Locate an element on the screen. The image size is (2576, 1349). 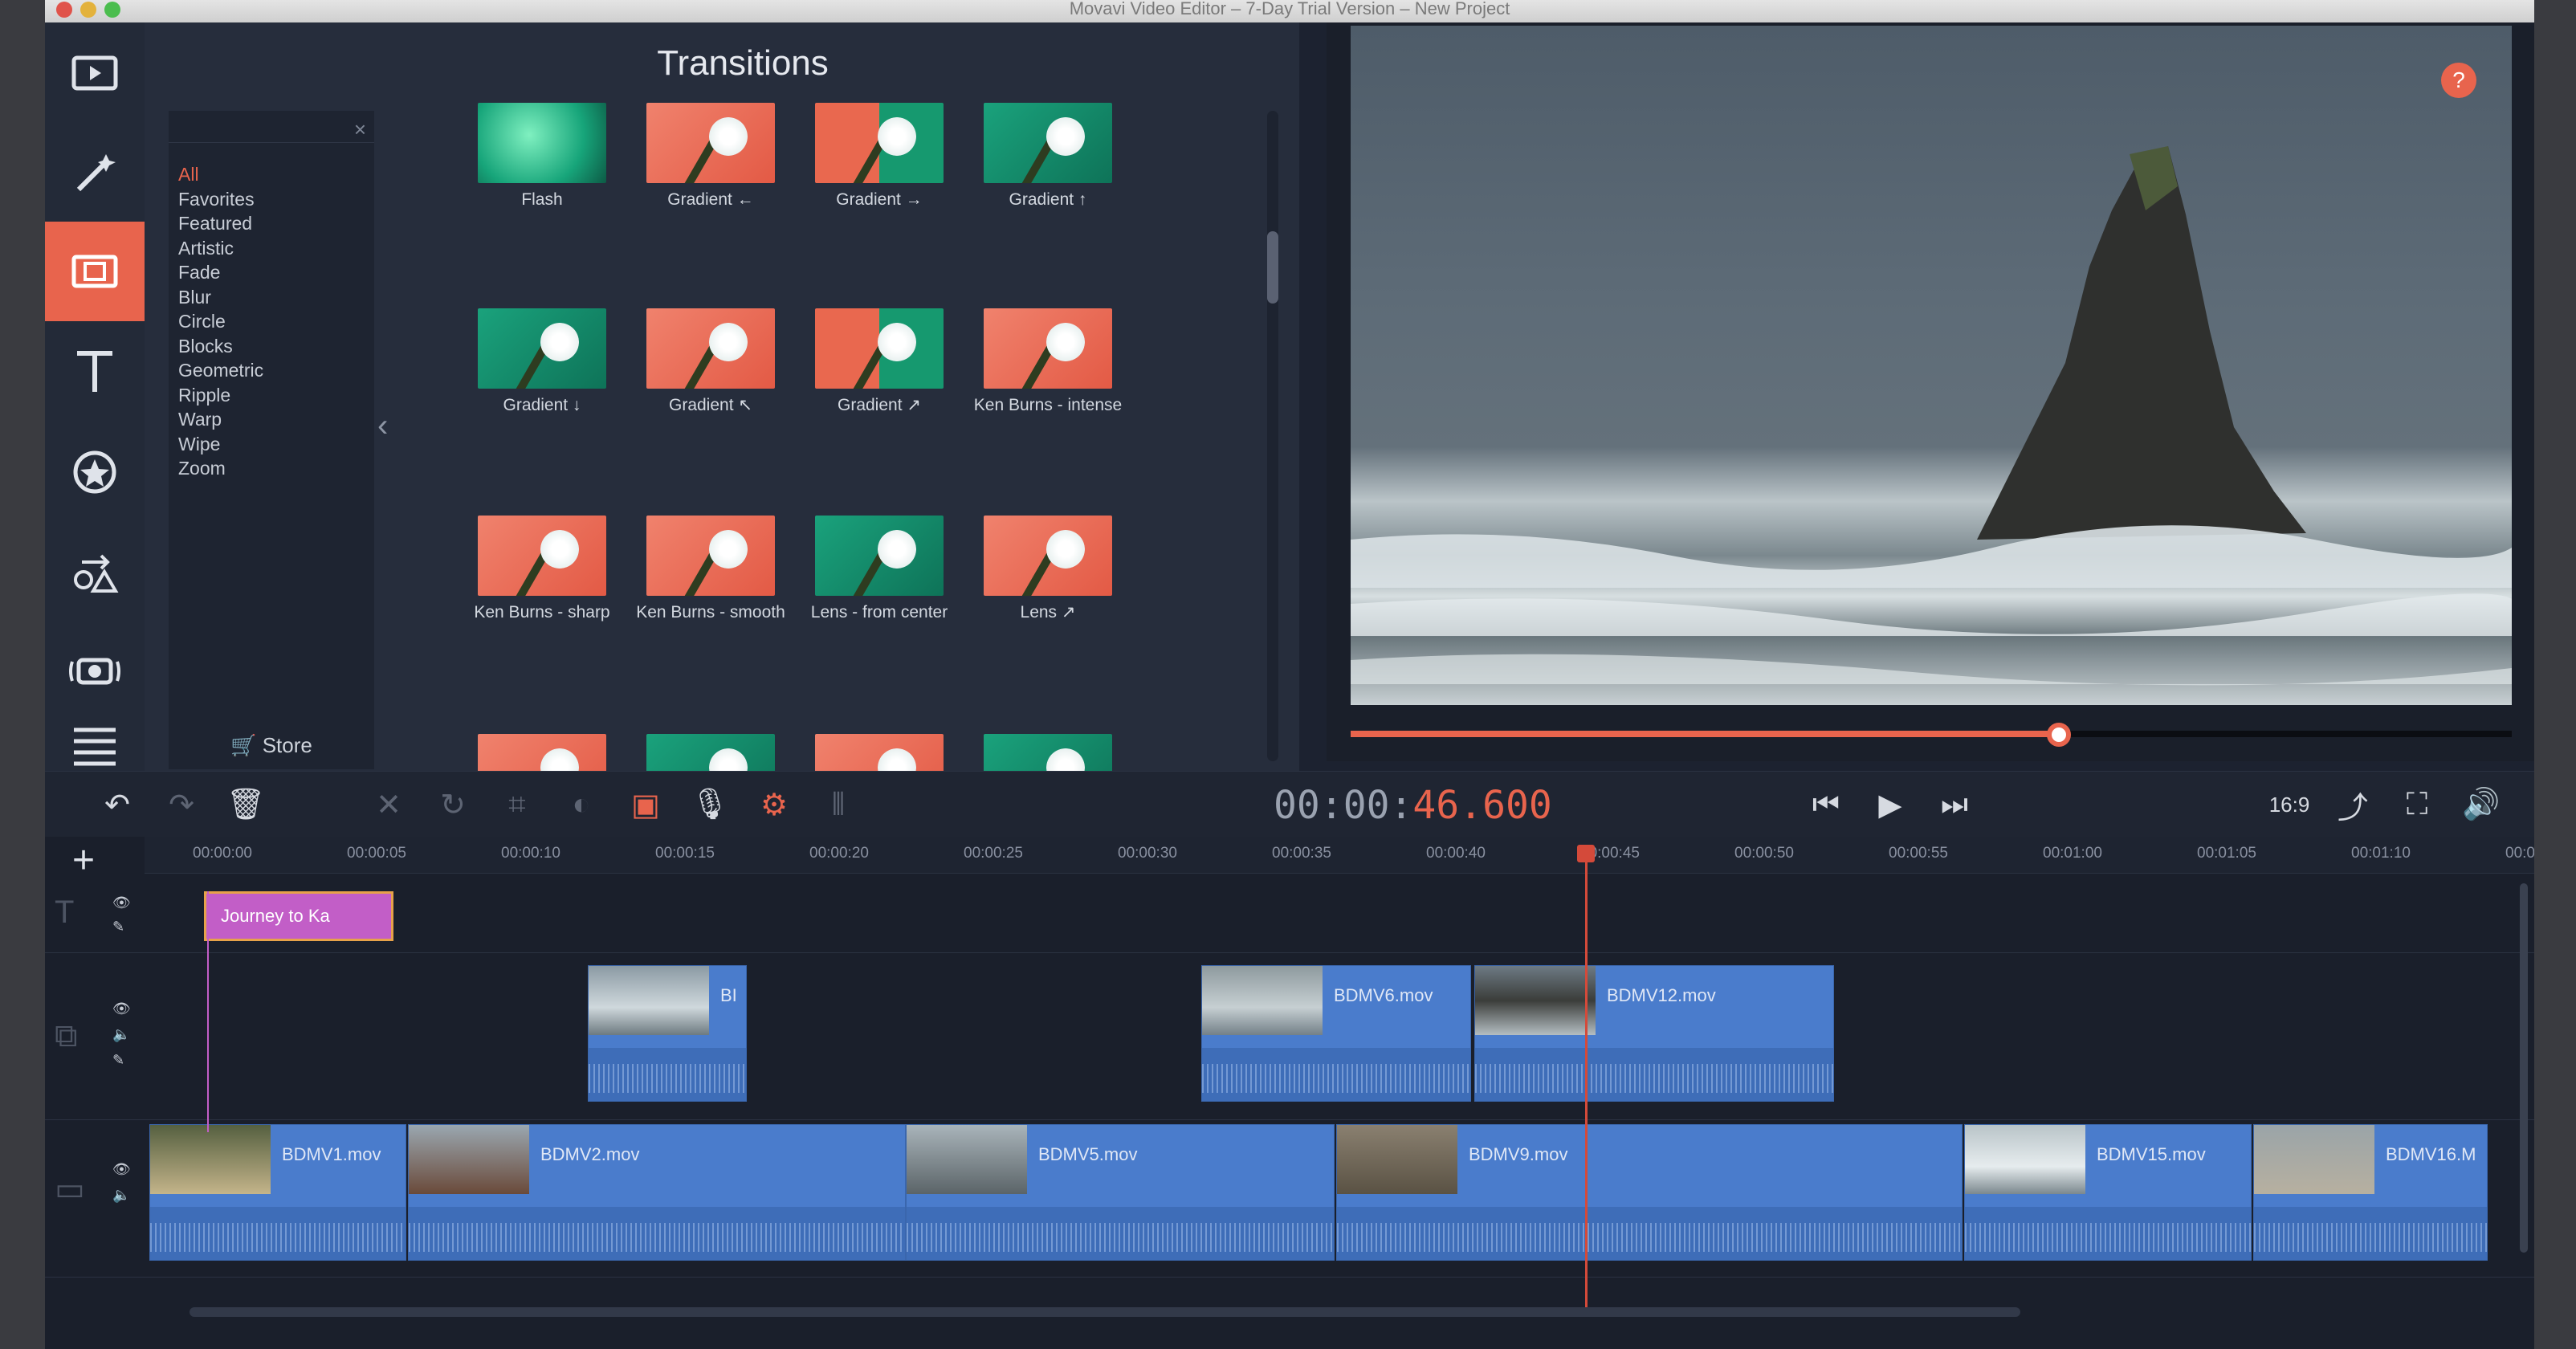
transition-tile: Lens - from center is located at coordinates (880, 569).